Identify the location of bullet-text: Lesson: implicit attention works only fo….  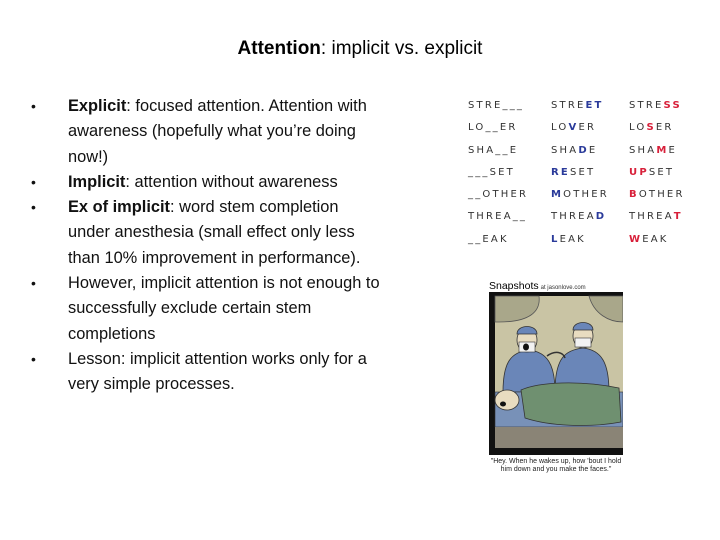
(217, 371).